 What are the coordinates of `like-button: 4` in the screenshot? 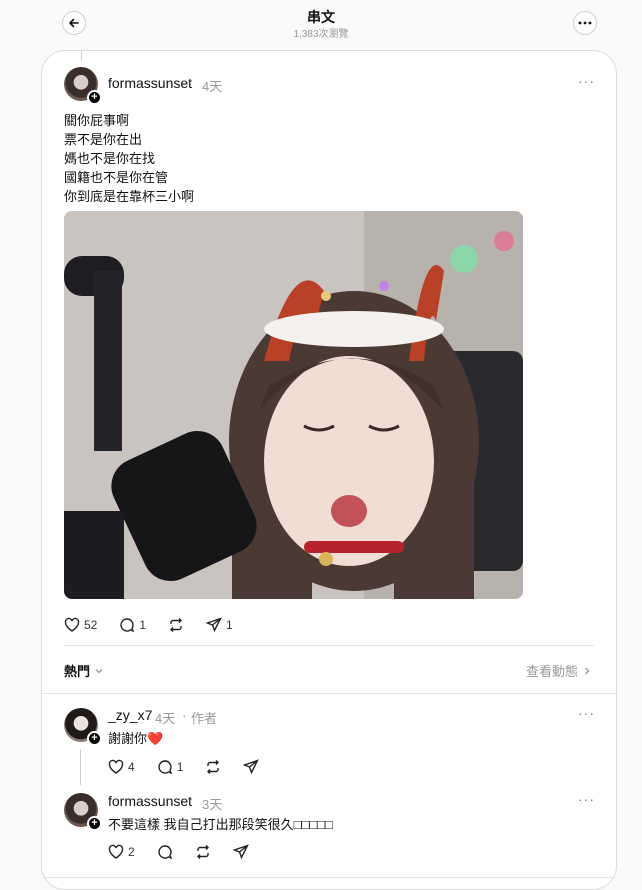 It's located at (121, 767).